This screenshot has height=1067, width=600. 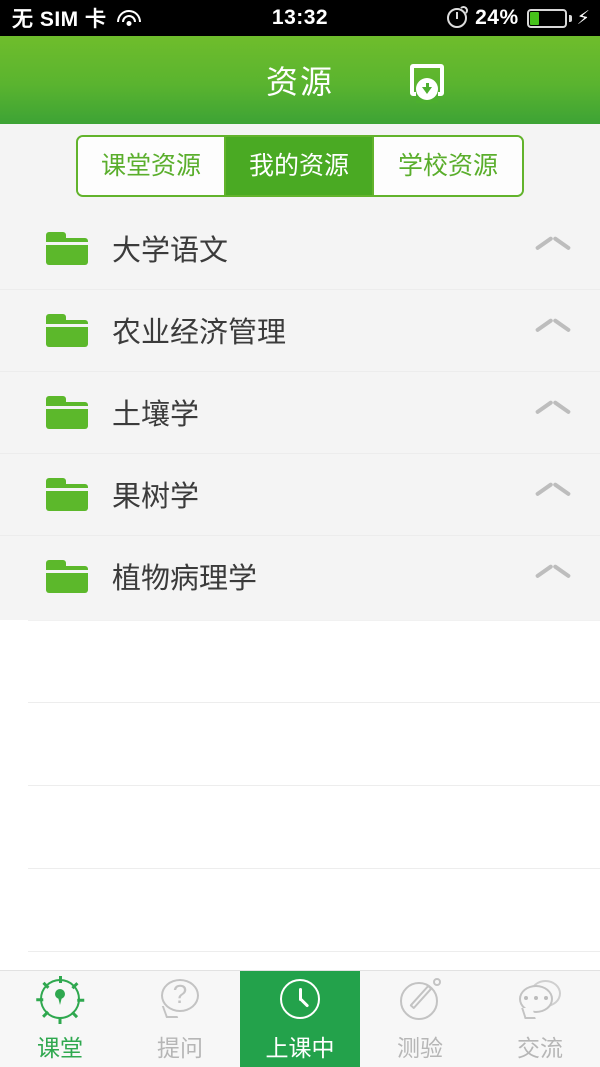 I want to click on tab-label: 提问, so click(x=180, y=1048).